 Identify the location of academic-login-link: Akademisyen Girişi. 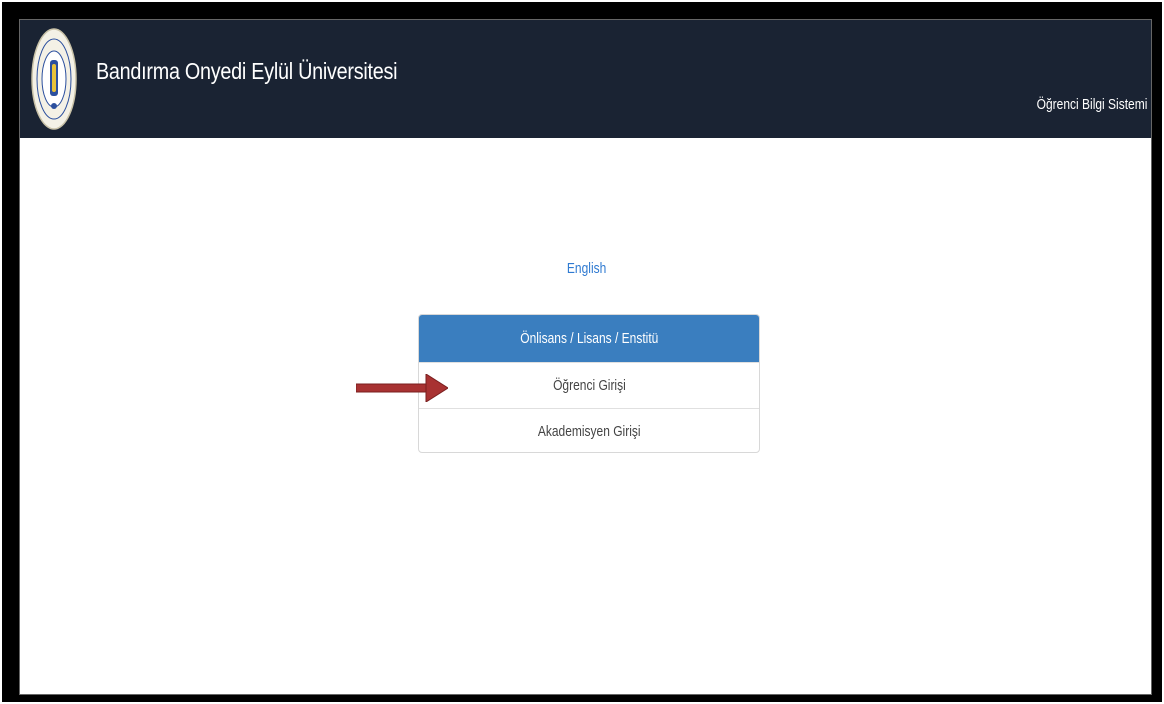
(589, 430).